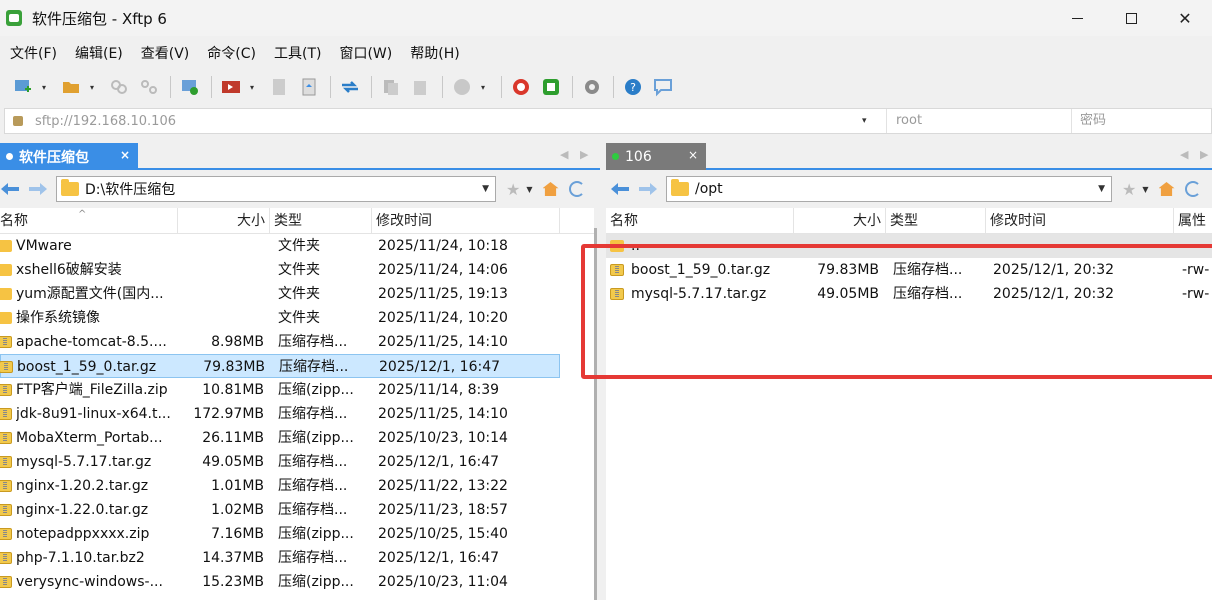 The width and height of the screenshot is (1212, 600). What do you see at coordinates (164, 53) in the screenshot?
I see `menu-view: 查看(V)` at bounding box center [164, 53].